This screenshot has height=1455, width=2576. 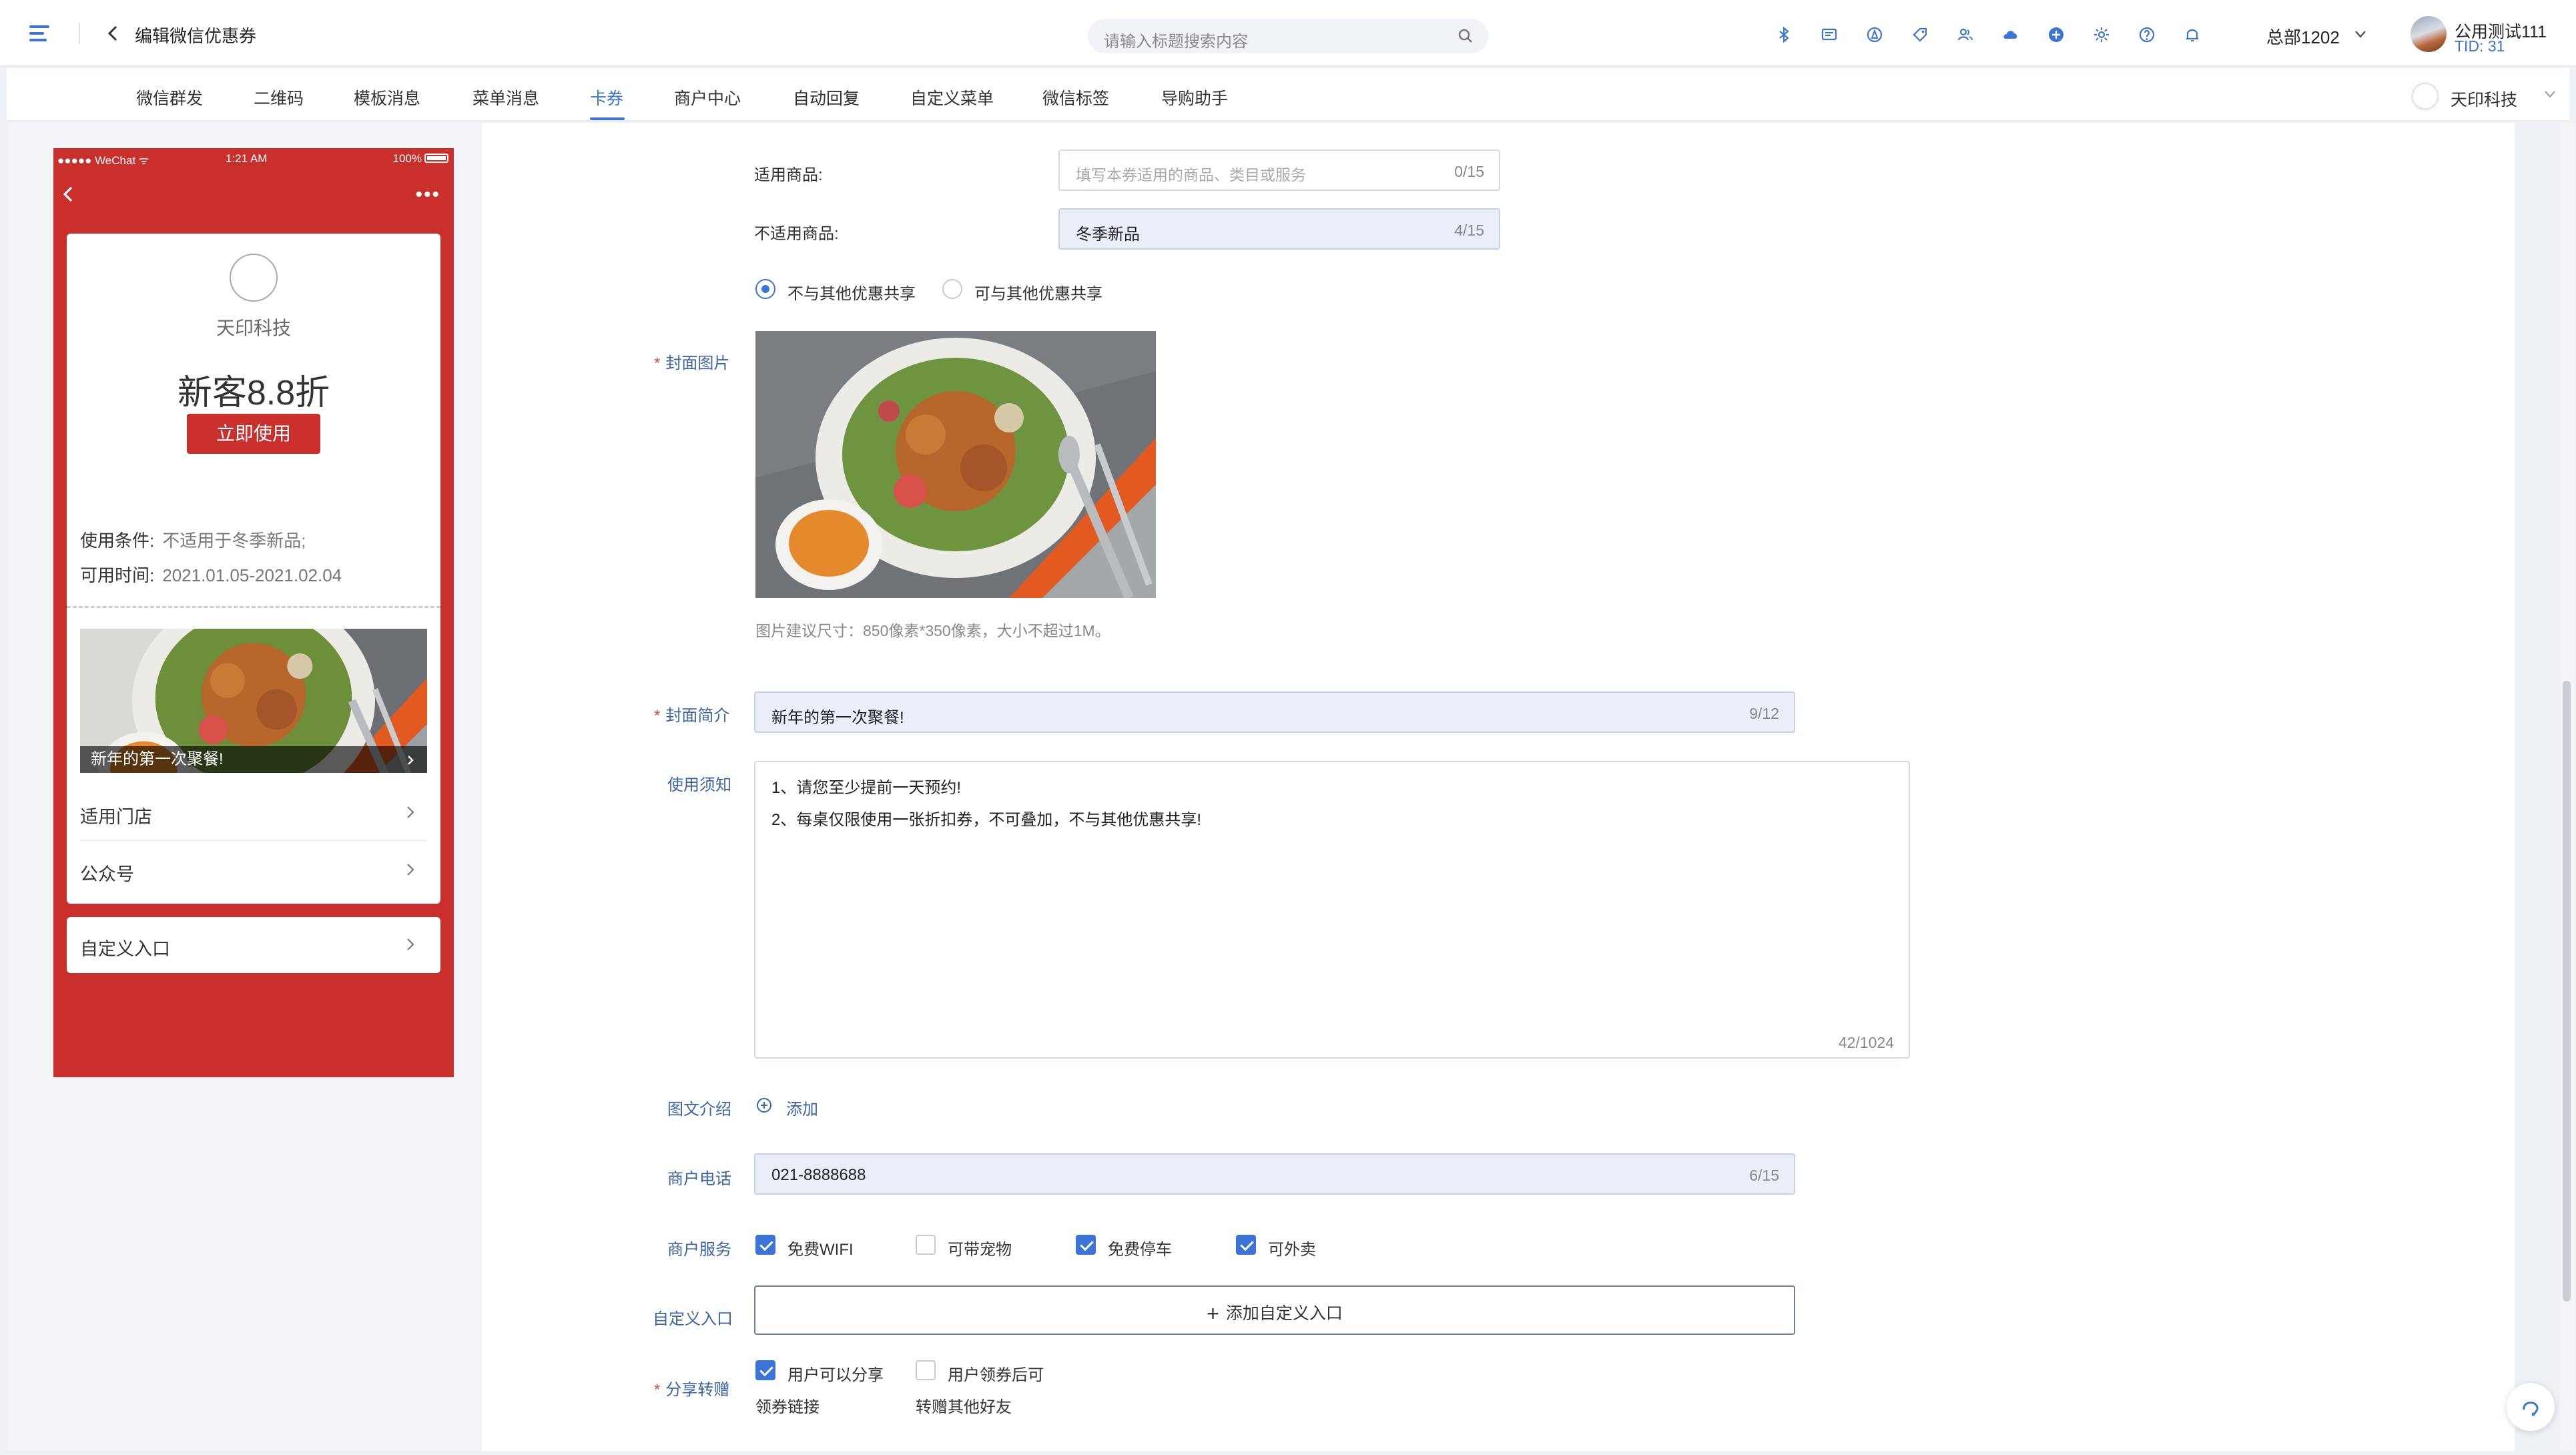 I want to click on add-custom-entry-content: + 添加自定义入口, so click(x=1274, y=1313).